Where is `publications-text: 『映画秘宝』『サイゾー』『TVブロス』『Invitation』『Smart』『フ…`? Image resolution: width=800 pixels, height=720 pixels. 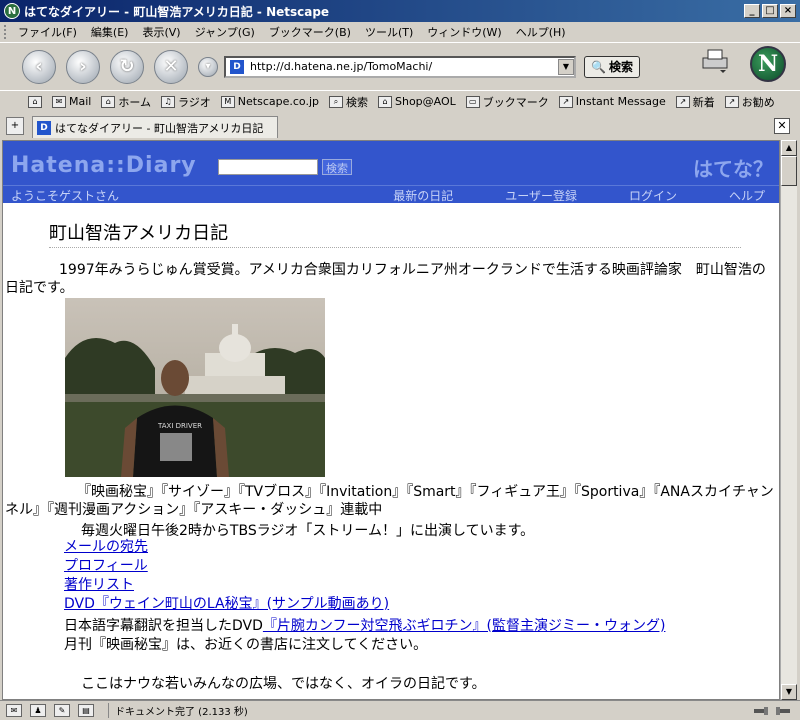
publications-text: 『映画秘宝』『サイゾー』『TVブロス』『Invitation』『Smart』『フ… is located at coordinates (389, 501).